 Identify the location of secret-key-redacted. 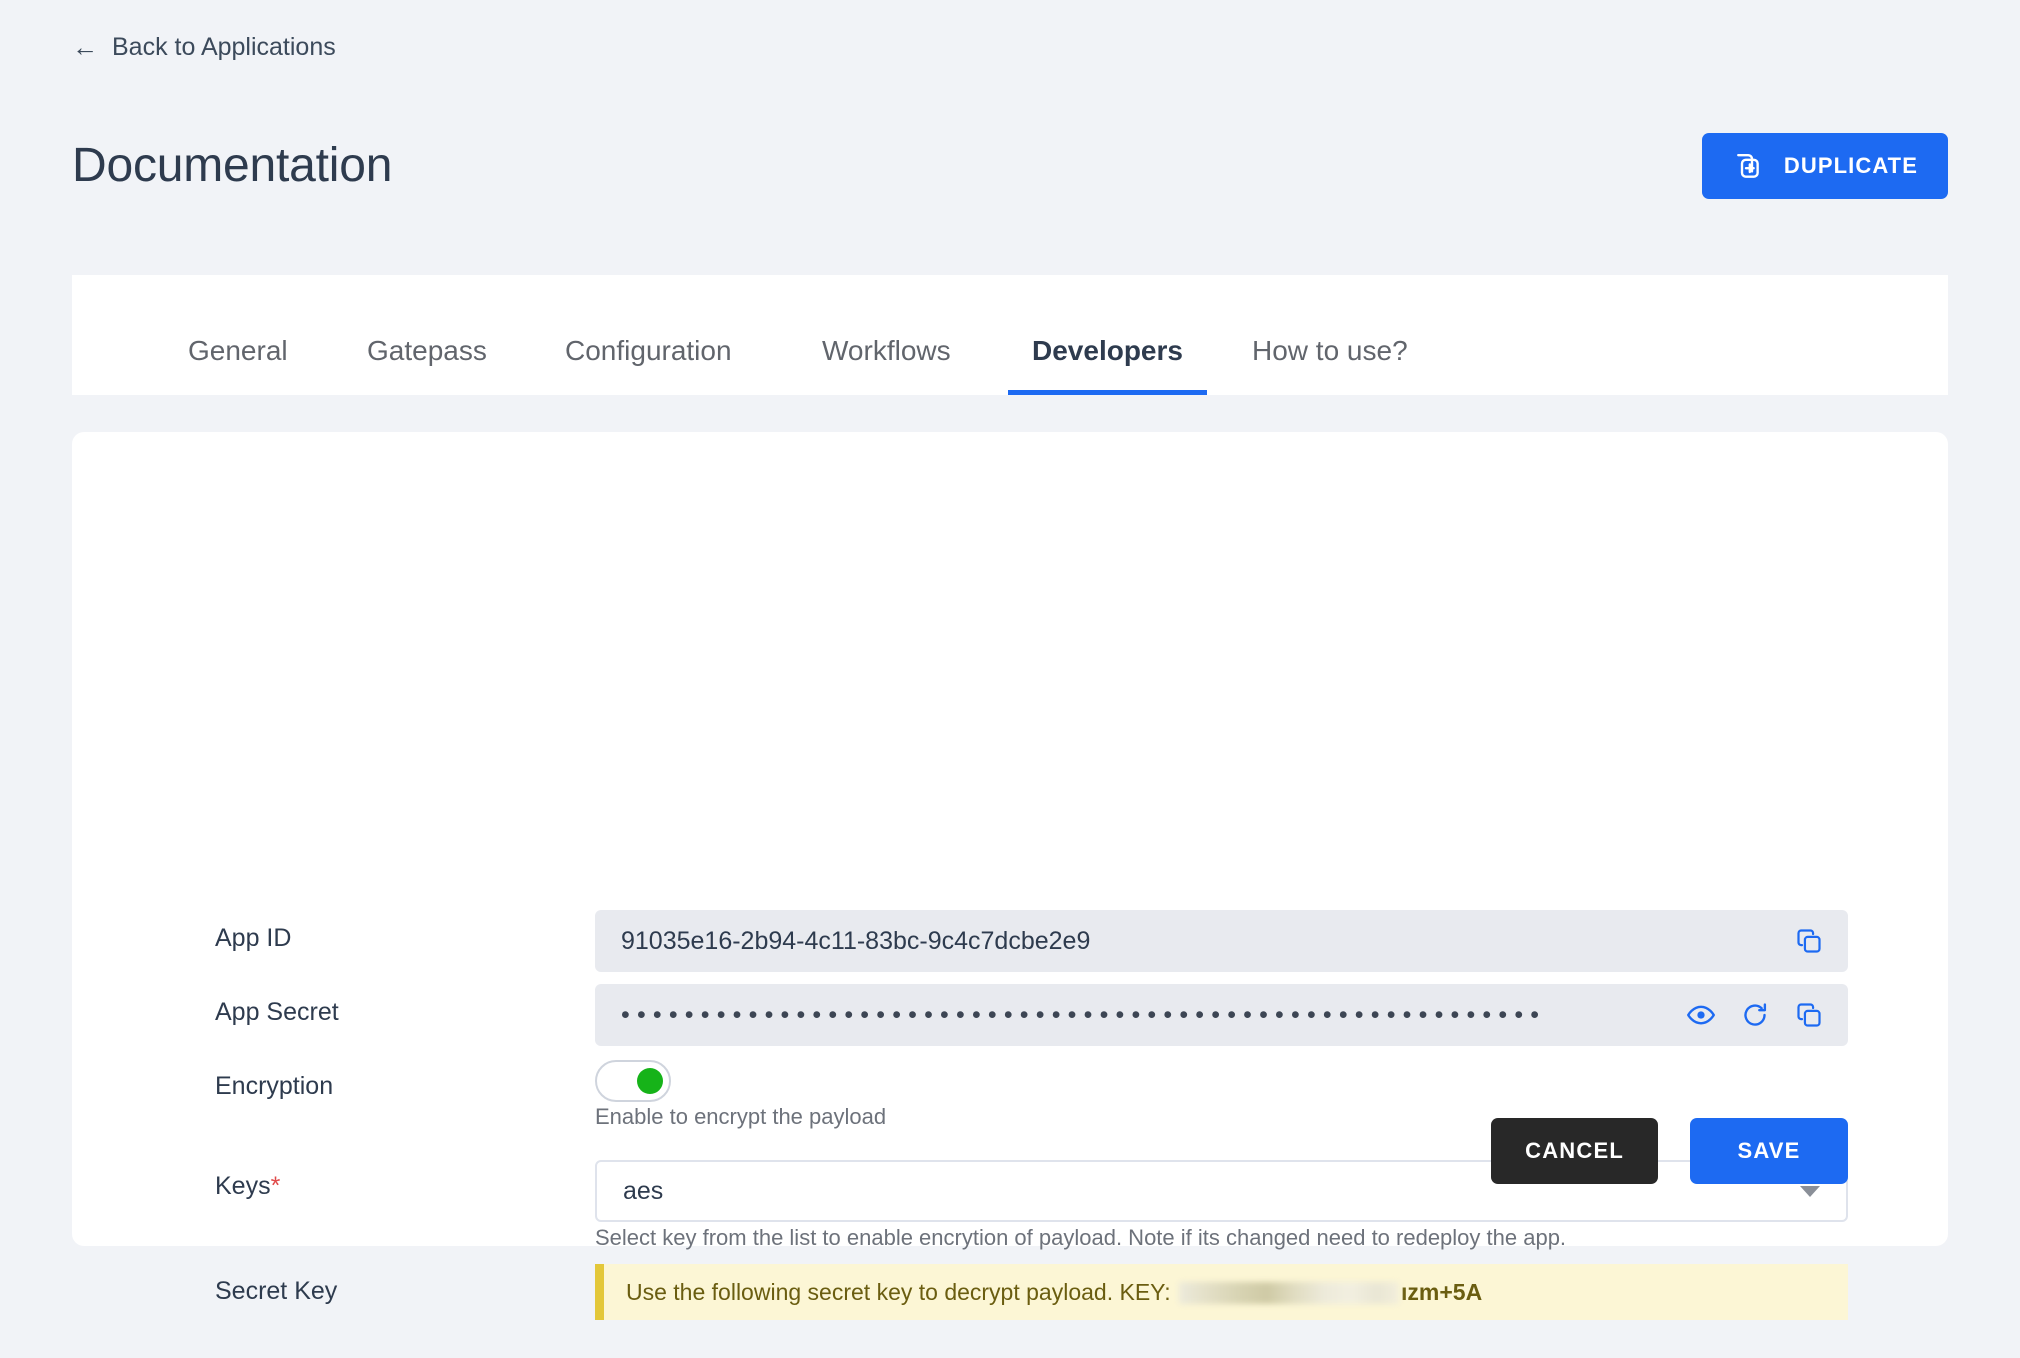
(1289, 1293).